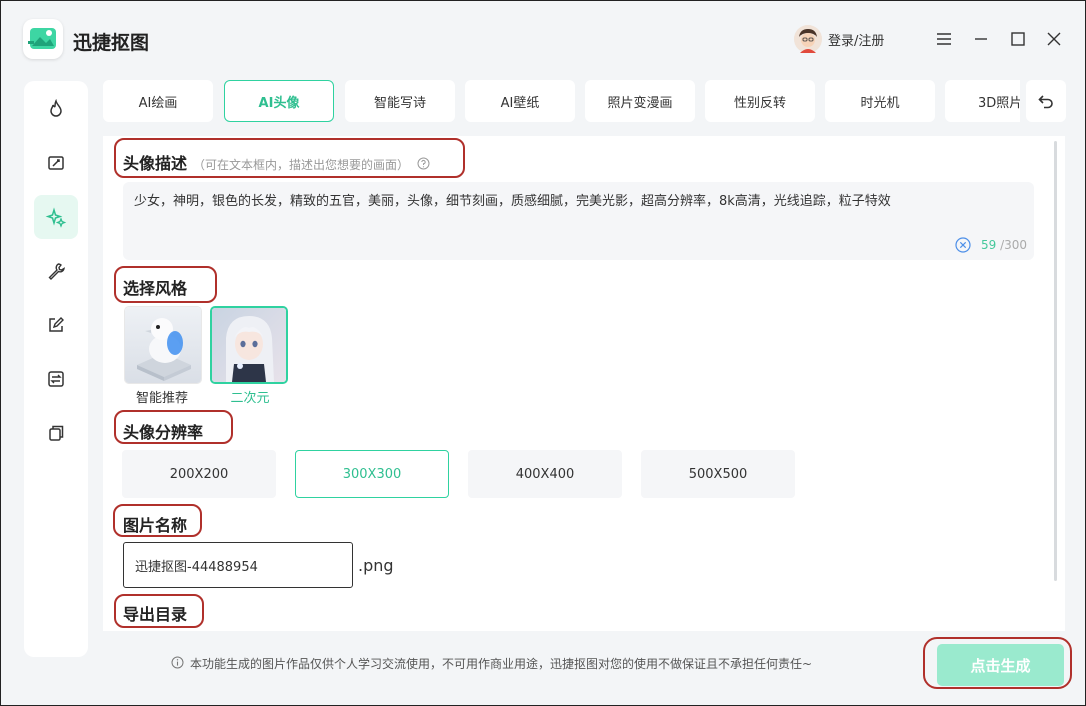 Image resolution: width=1086 pixels, height=706 pixels. What do you see at coordinates (423, 164) in the screenshot?
I see `help-icon` at bounding box center [423, 164].